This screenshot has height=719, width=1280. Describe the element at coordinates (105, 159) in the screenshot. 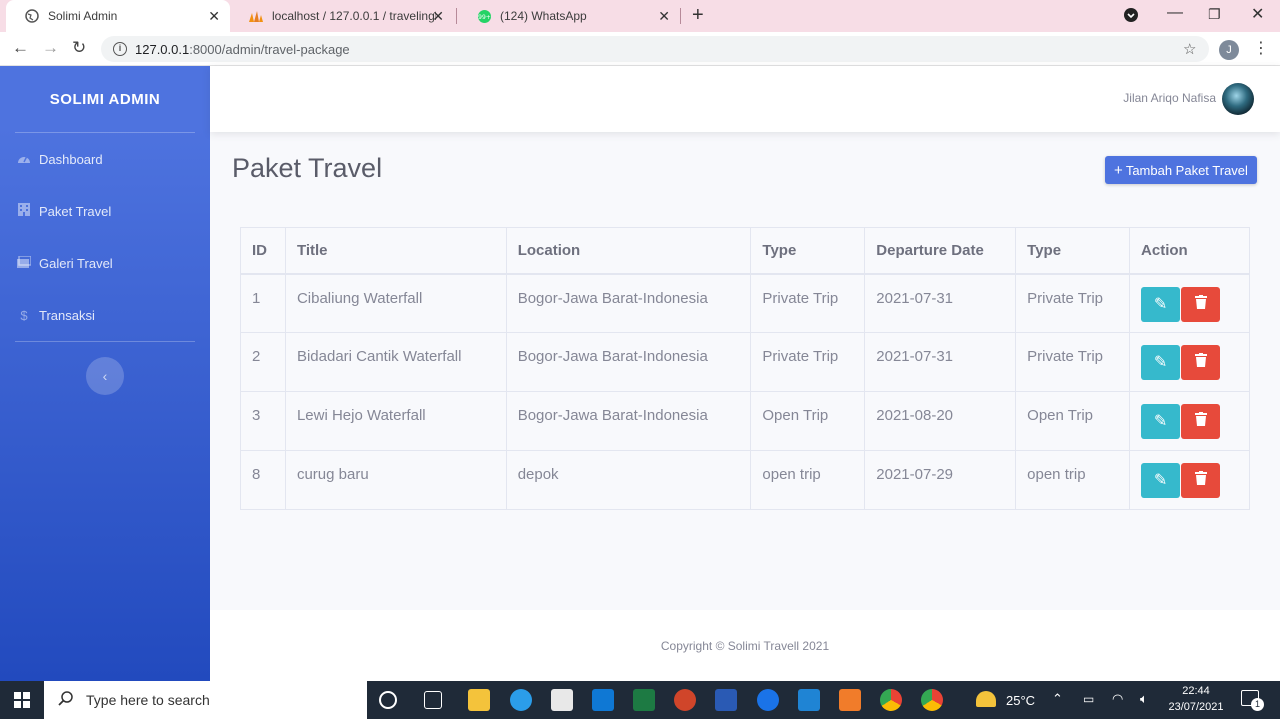

I see `sidebar-item-dashboard: Dashboard` at that location.